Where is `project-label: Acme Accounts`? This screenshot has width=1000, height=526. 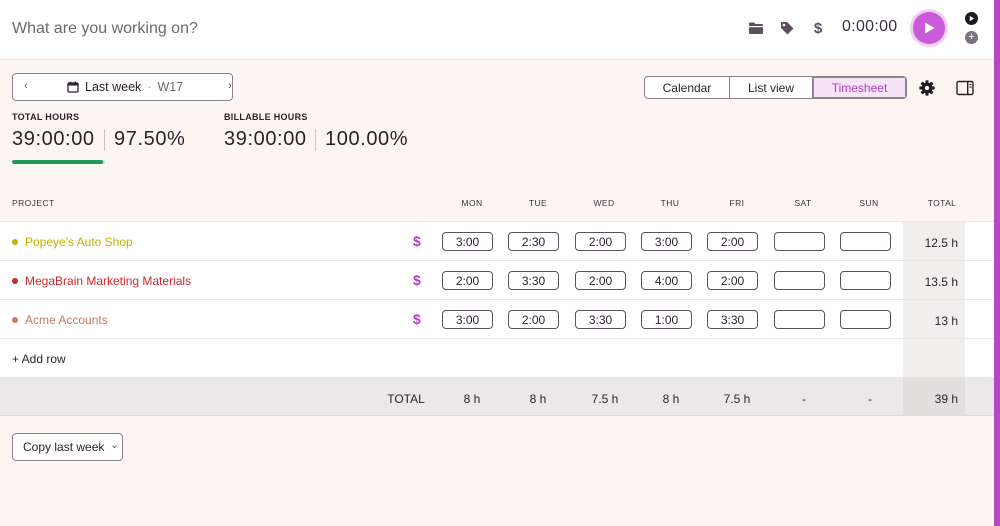
project-label: Acme Accounts is located at coordinates (66, 320).